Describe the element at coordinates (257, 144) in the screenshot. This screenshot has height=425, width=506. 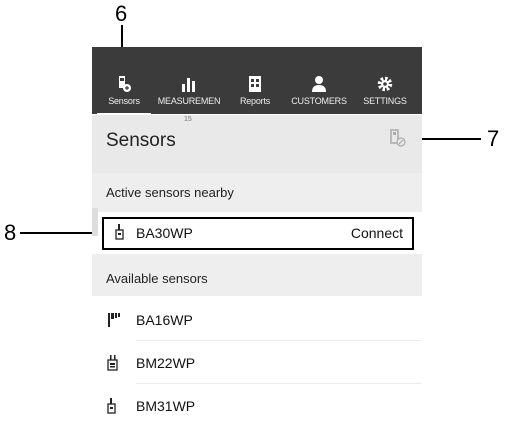
I see `page-header: 15 Sensors` at that location.